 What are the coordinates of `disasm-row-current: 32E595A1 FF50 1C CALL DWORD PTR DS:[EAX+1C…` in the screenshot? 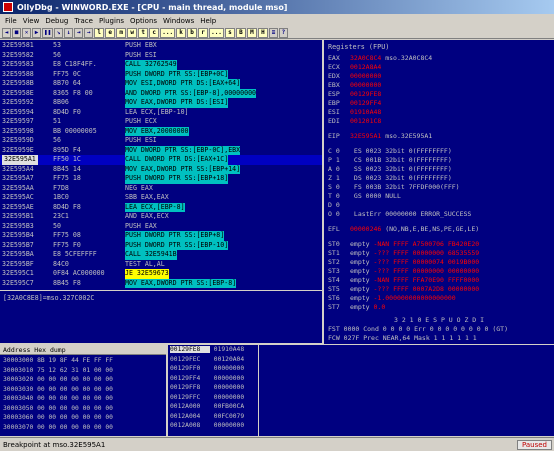 It's located at (161, 160).